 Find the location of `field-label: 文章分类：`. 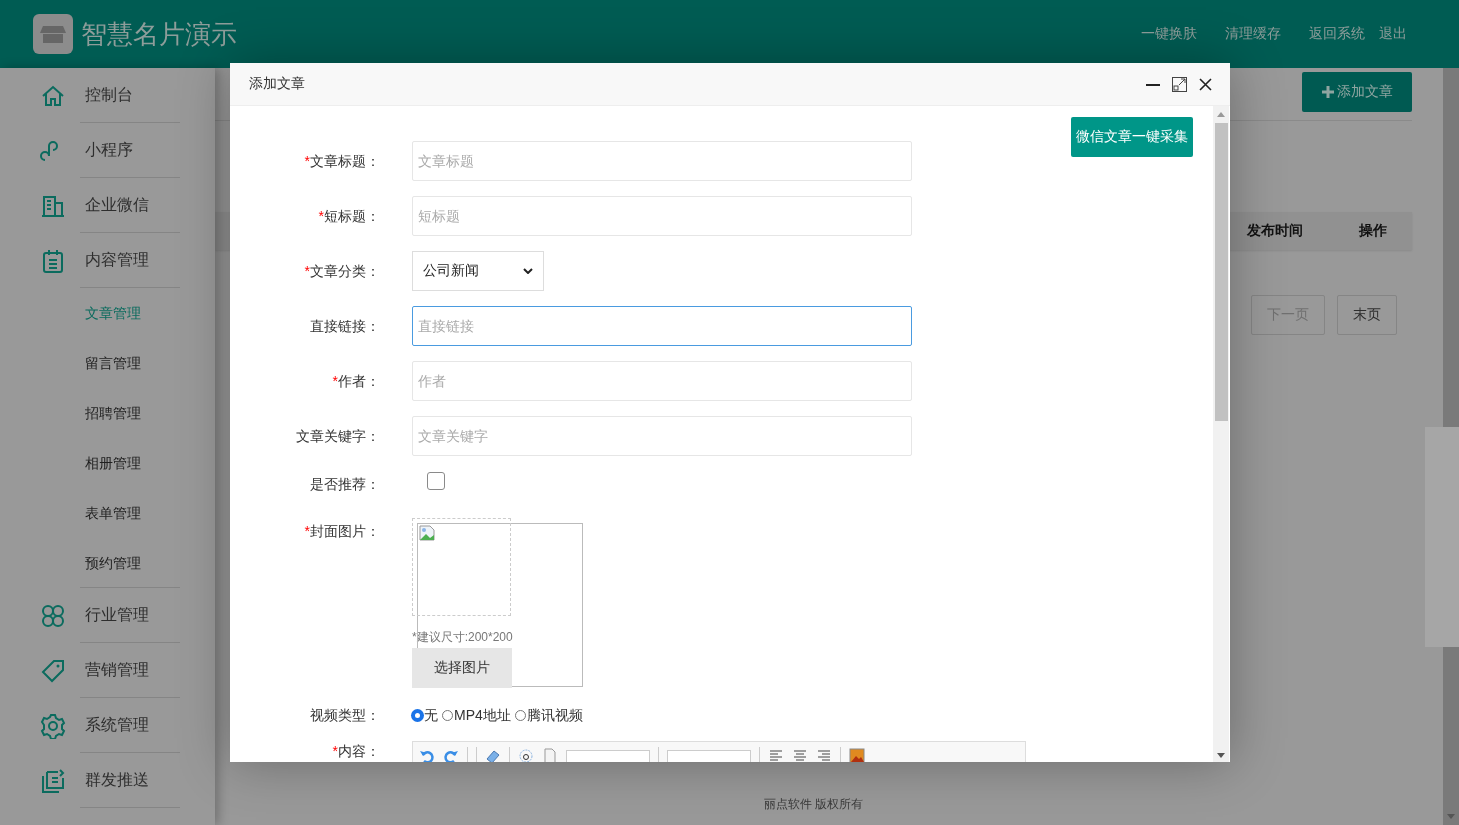

field-label: 文章分类： is located at coordinates (345, 271).